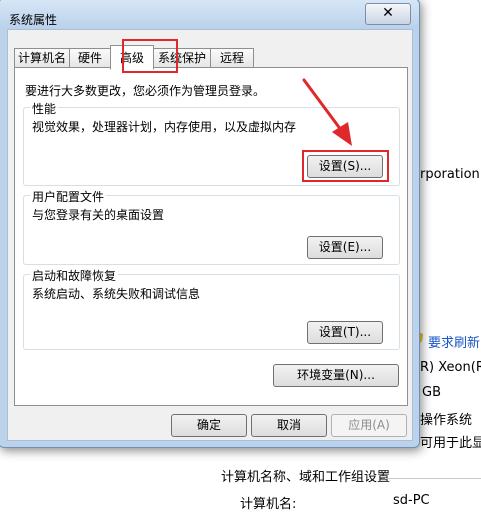 Image resolution: width=481 pixels, height=512 pixels. What do you see at coordinates (90, 58) in the screenshot?
I see `tab-hardware: 硬件` at bounding box center [90, 58].